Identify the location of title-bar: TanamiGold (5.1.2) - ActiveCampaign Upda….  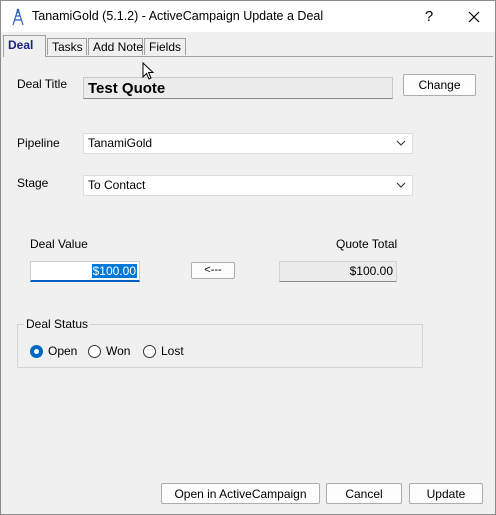
(248, 16).